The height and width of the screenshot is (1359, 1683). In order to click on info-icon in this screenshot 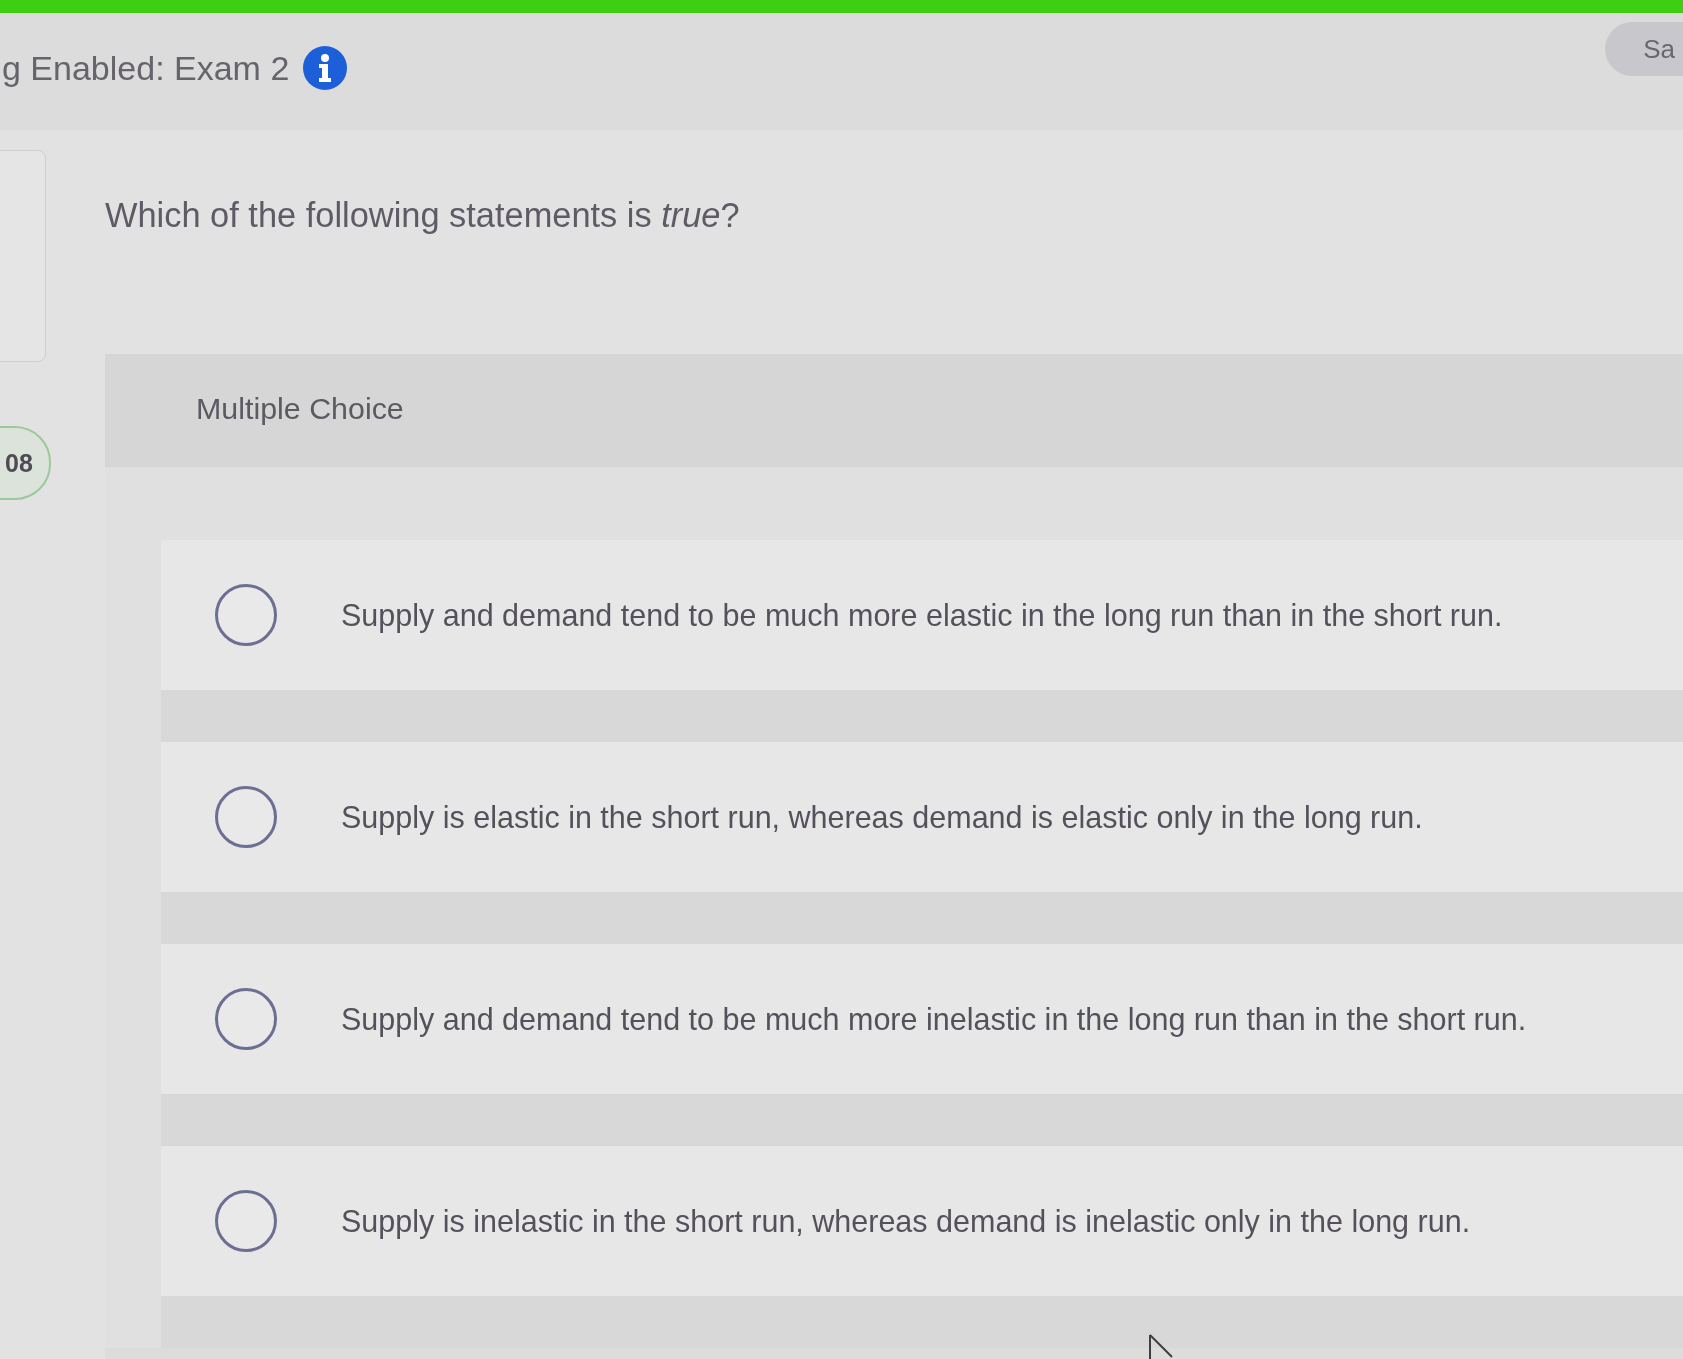, I will do `click(325, 68)`.